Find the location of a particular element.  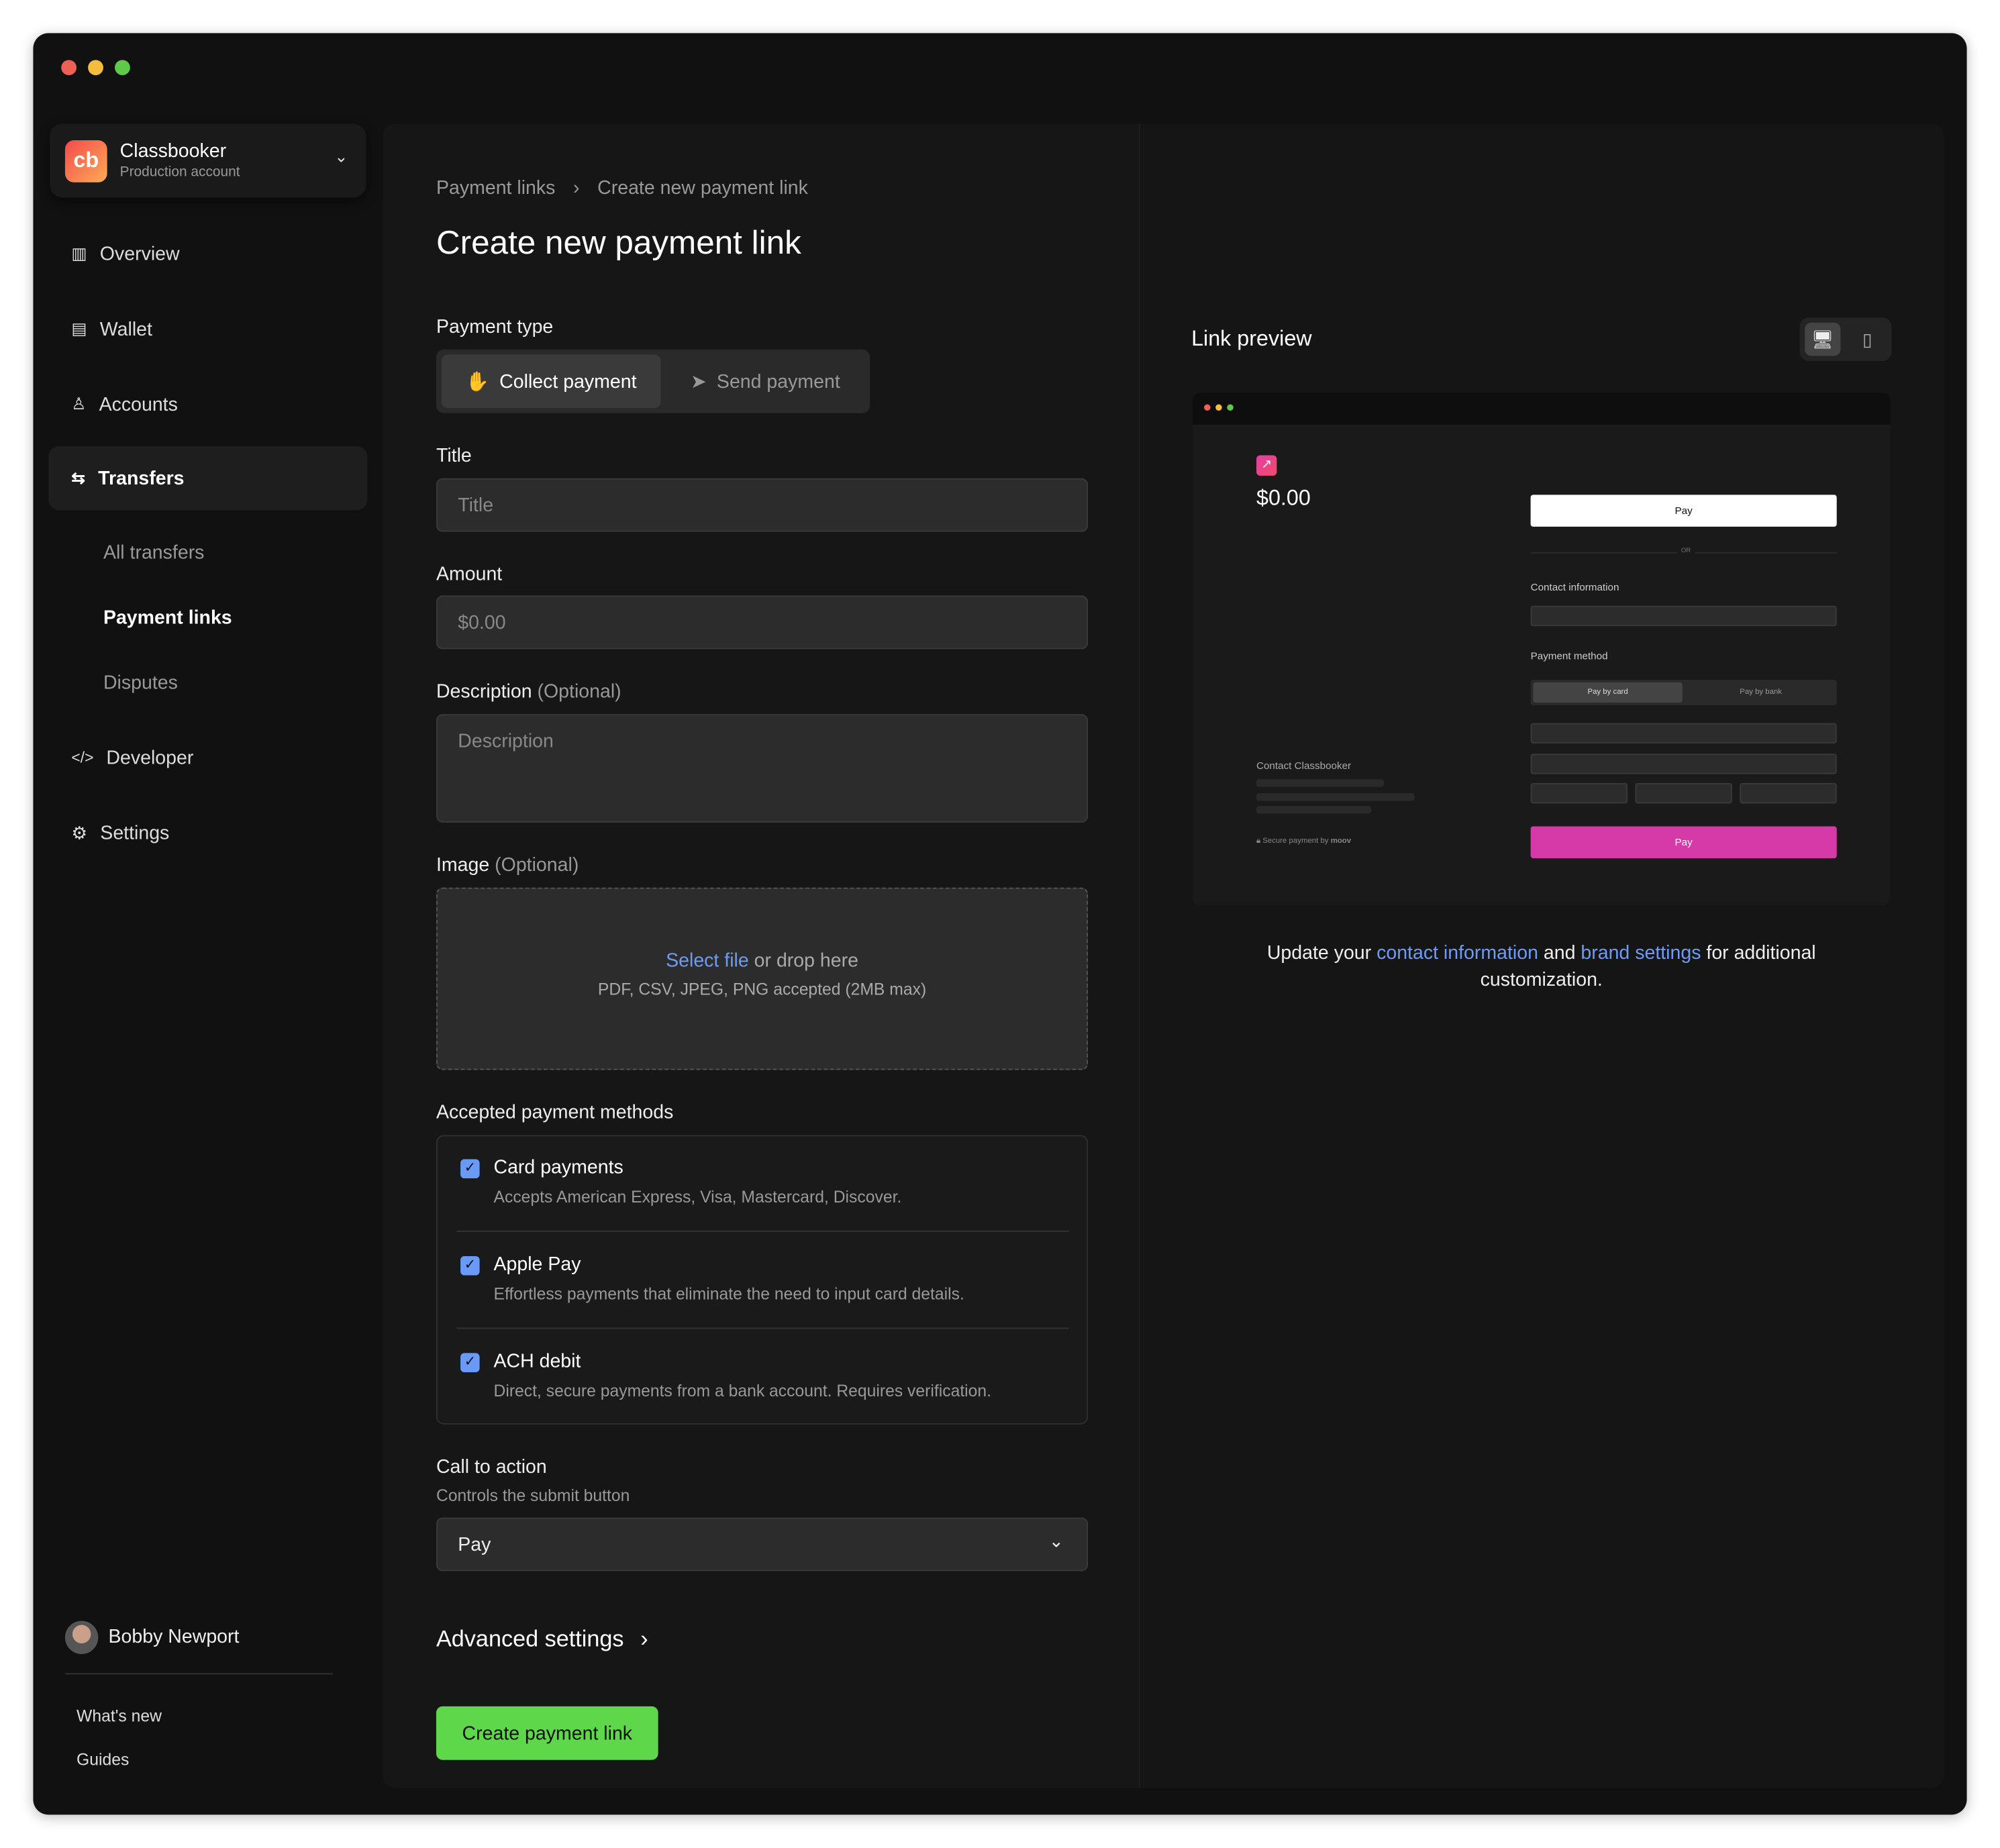

account-switcher: cb Classbooker Production account ⌄ is located at coordinates (208, 160).